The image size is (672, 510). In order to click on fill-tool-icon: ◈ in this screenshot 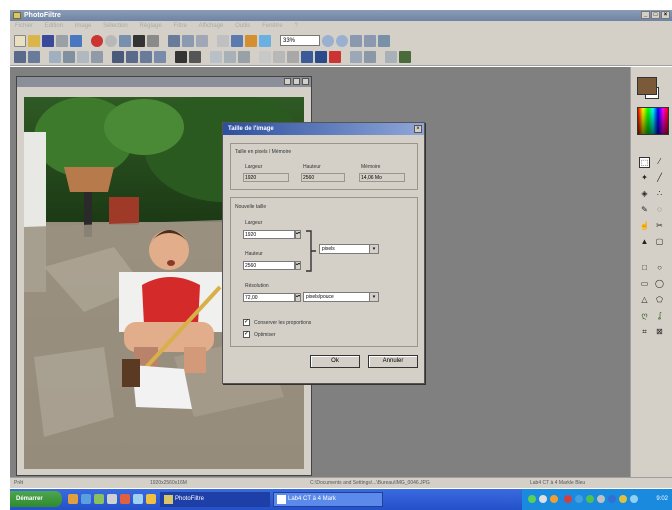, I will do `click(644, 194)`.